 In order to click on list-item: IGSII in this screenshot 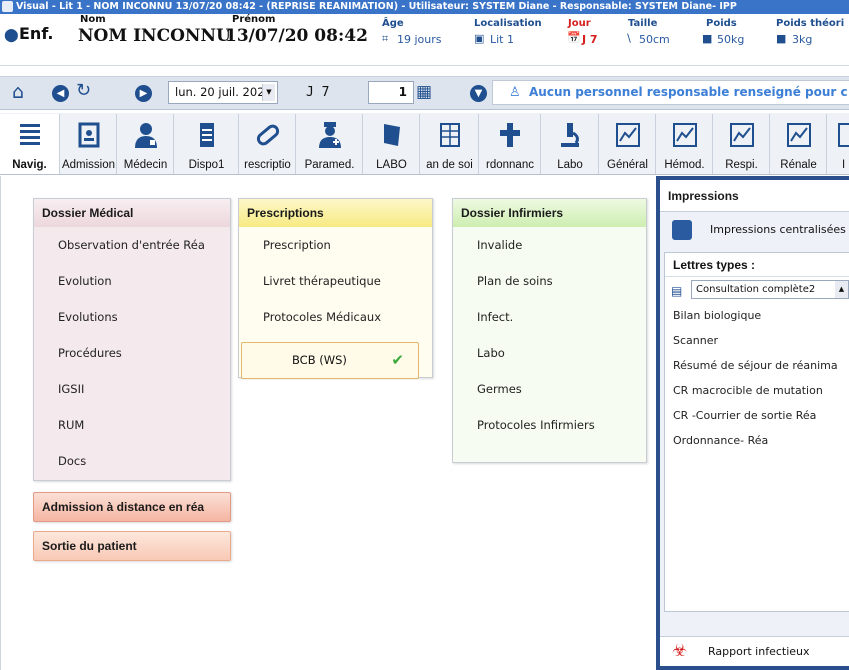, I will do `click(132, 389)`.